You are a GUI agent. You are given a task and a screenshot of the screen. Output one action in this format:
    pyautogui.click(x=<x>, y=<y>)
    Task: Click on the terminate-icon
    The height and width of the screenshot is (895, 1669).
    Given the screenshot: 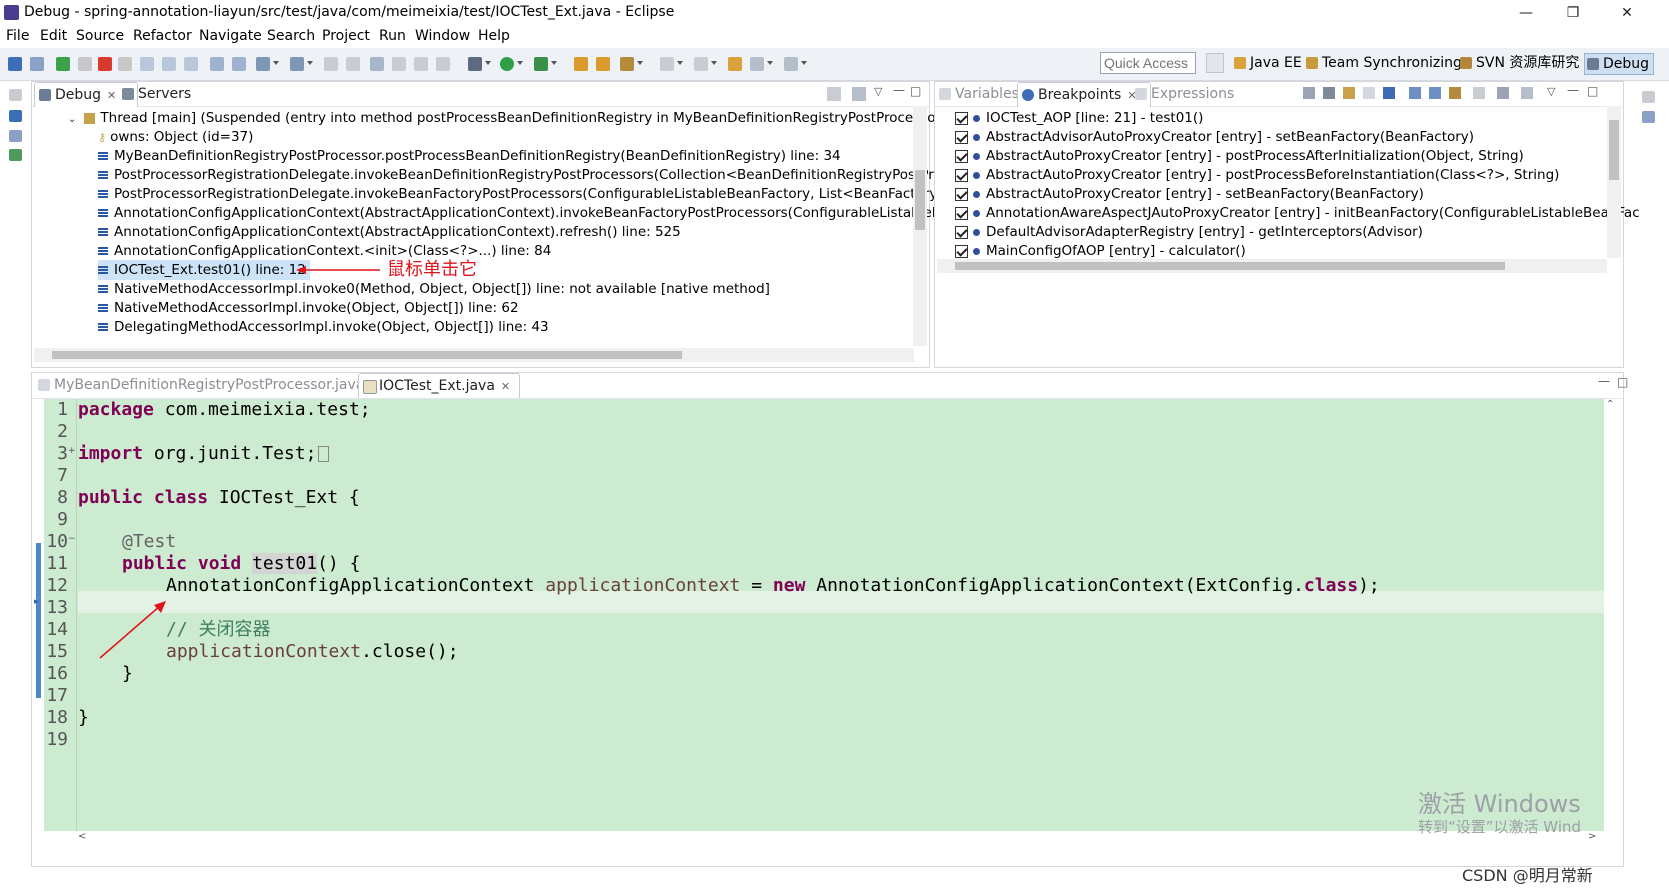 What is the action you would take?
    pyautogui.click(x=105, y=64)
    